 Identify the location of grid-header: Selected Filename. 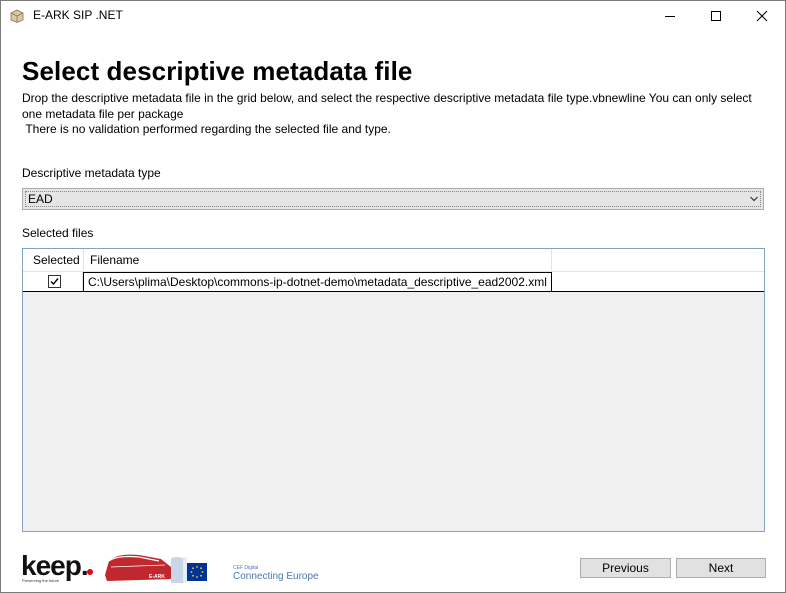
(393, 260).